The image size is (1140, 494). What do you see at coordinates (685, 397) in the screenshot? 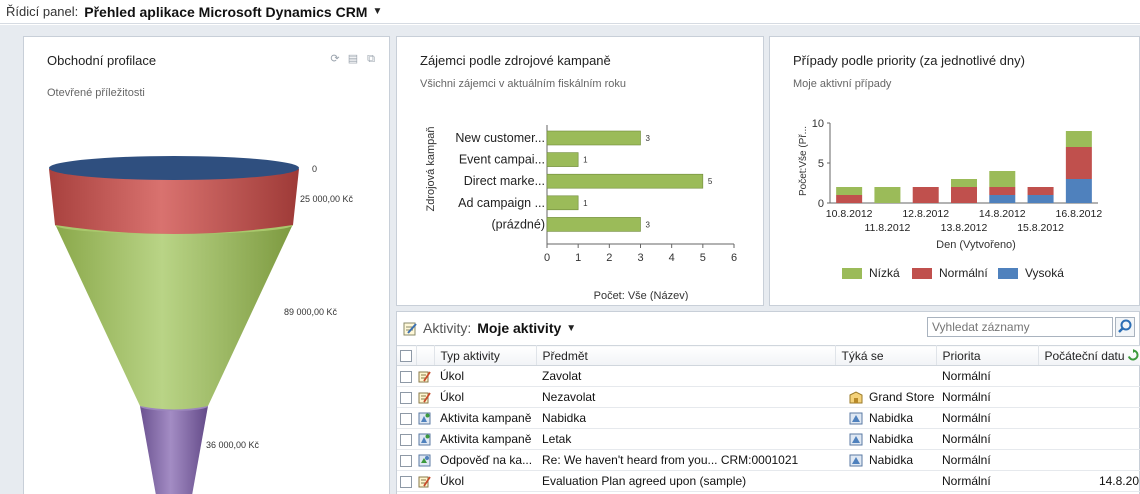
I see `activity-subject-cell: Nezavolat` at bounding box center [685, 397].